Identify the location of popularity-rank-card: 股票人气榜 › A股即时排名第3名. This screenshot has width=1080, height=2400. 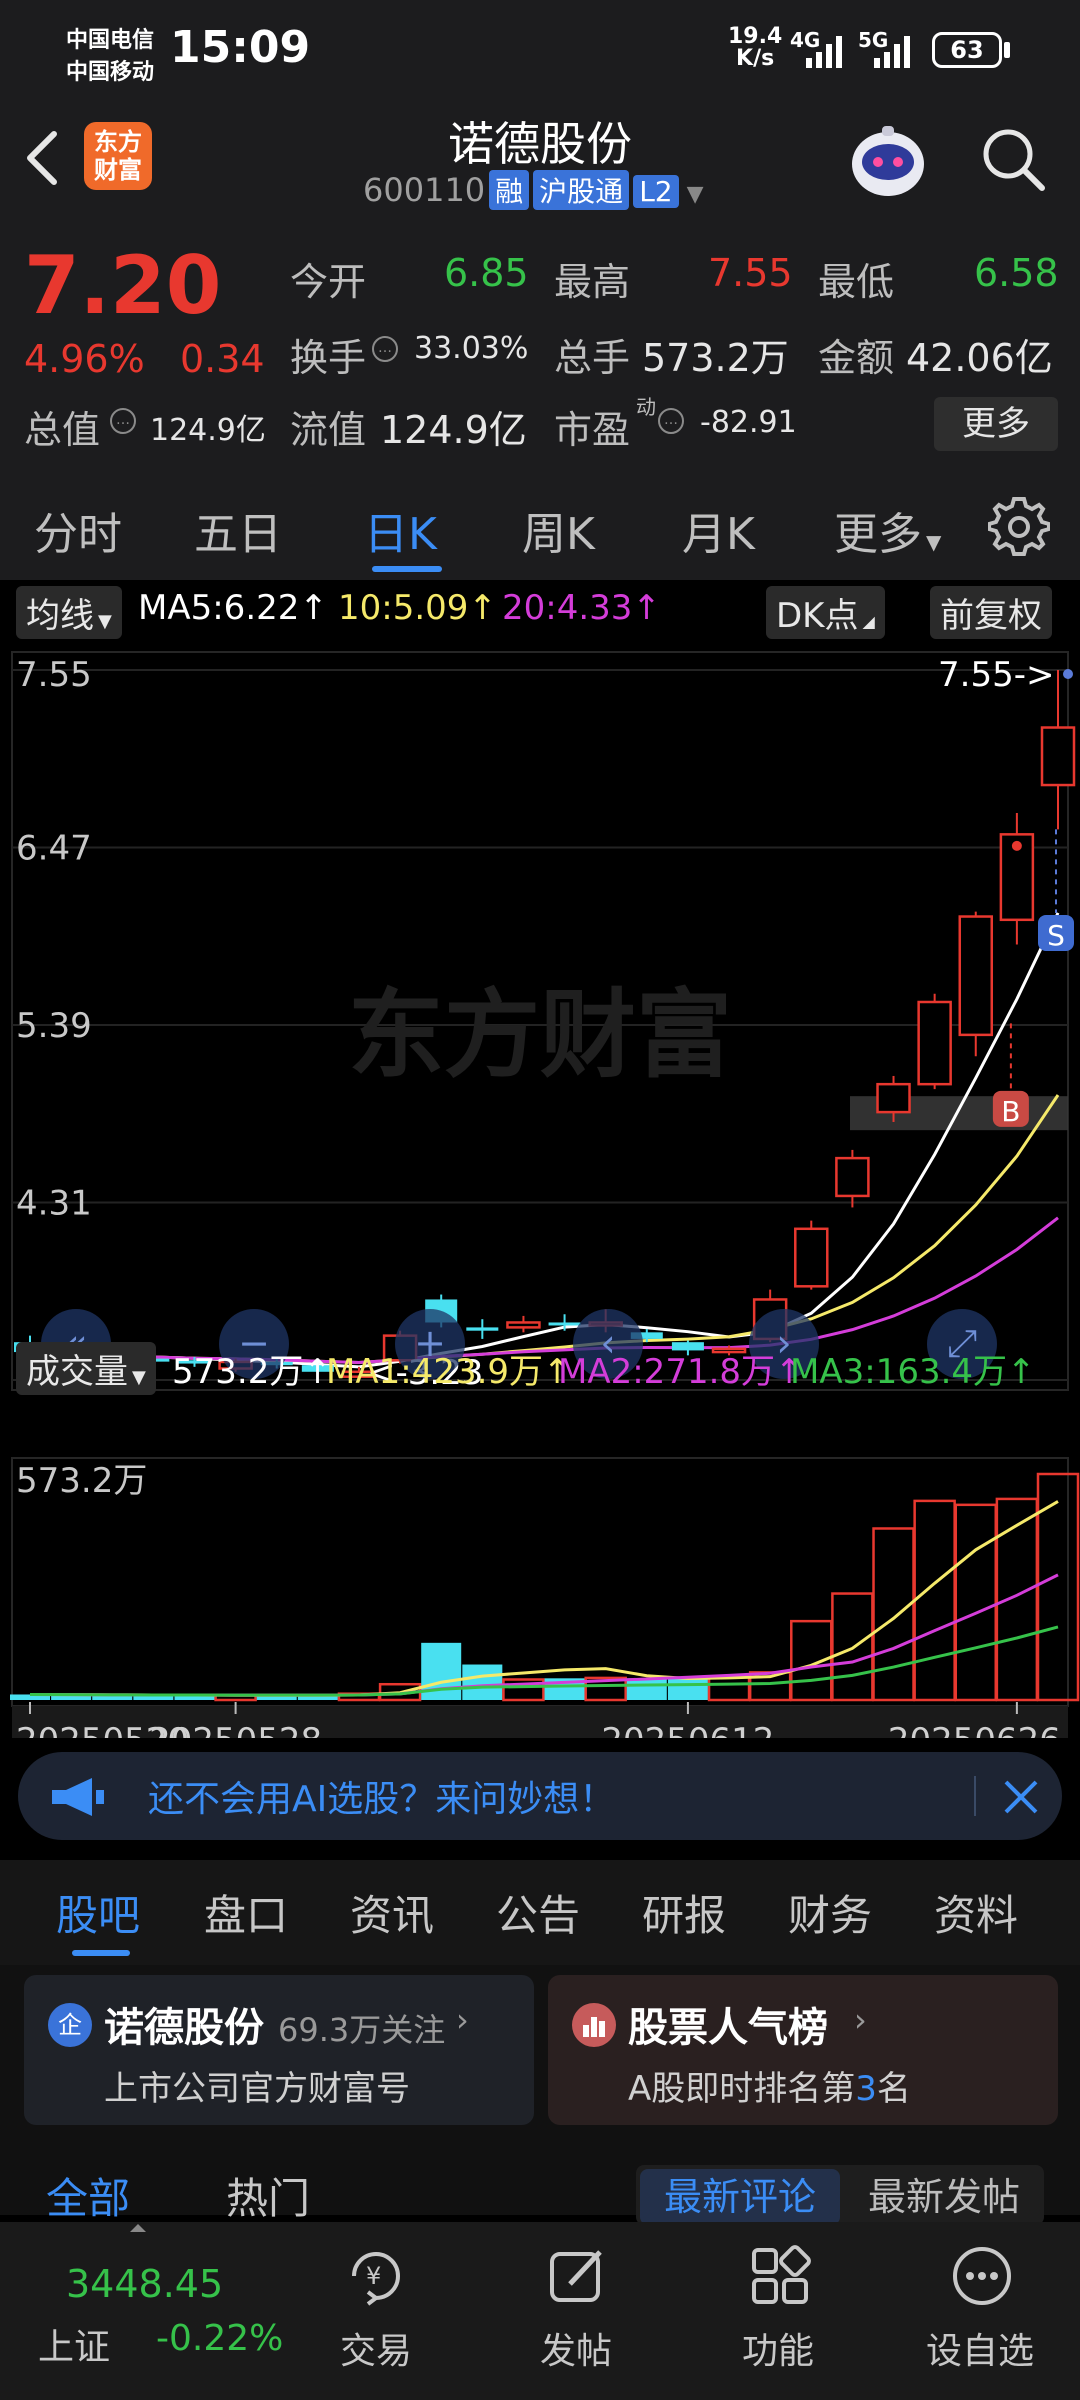
(803, 2050).